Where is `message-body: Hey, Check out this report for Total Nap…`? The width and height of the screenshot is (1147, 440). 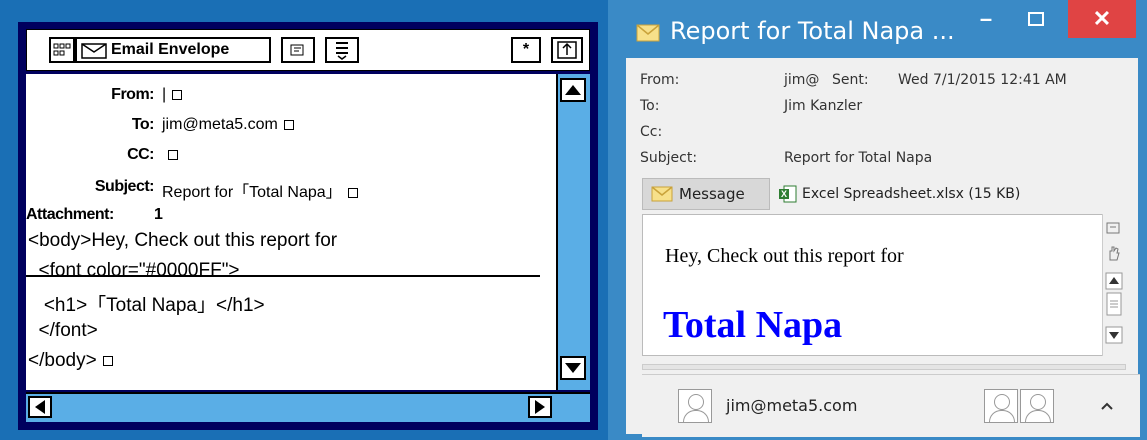 message-body: Hey, Check out this report for Total Nap… is located at coordinates (884, 285).